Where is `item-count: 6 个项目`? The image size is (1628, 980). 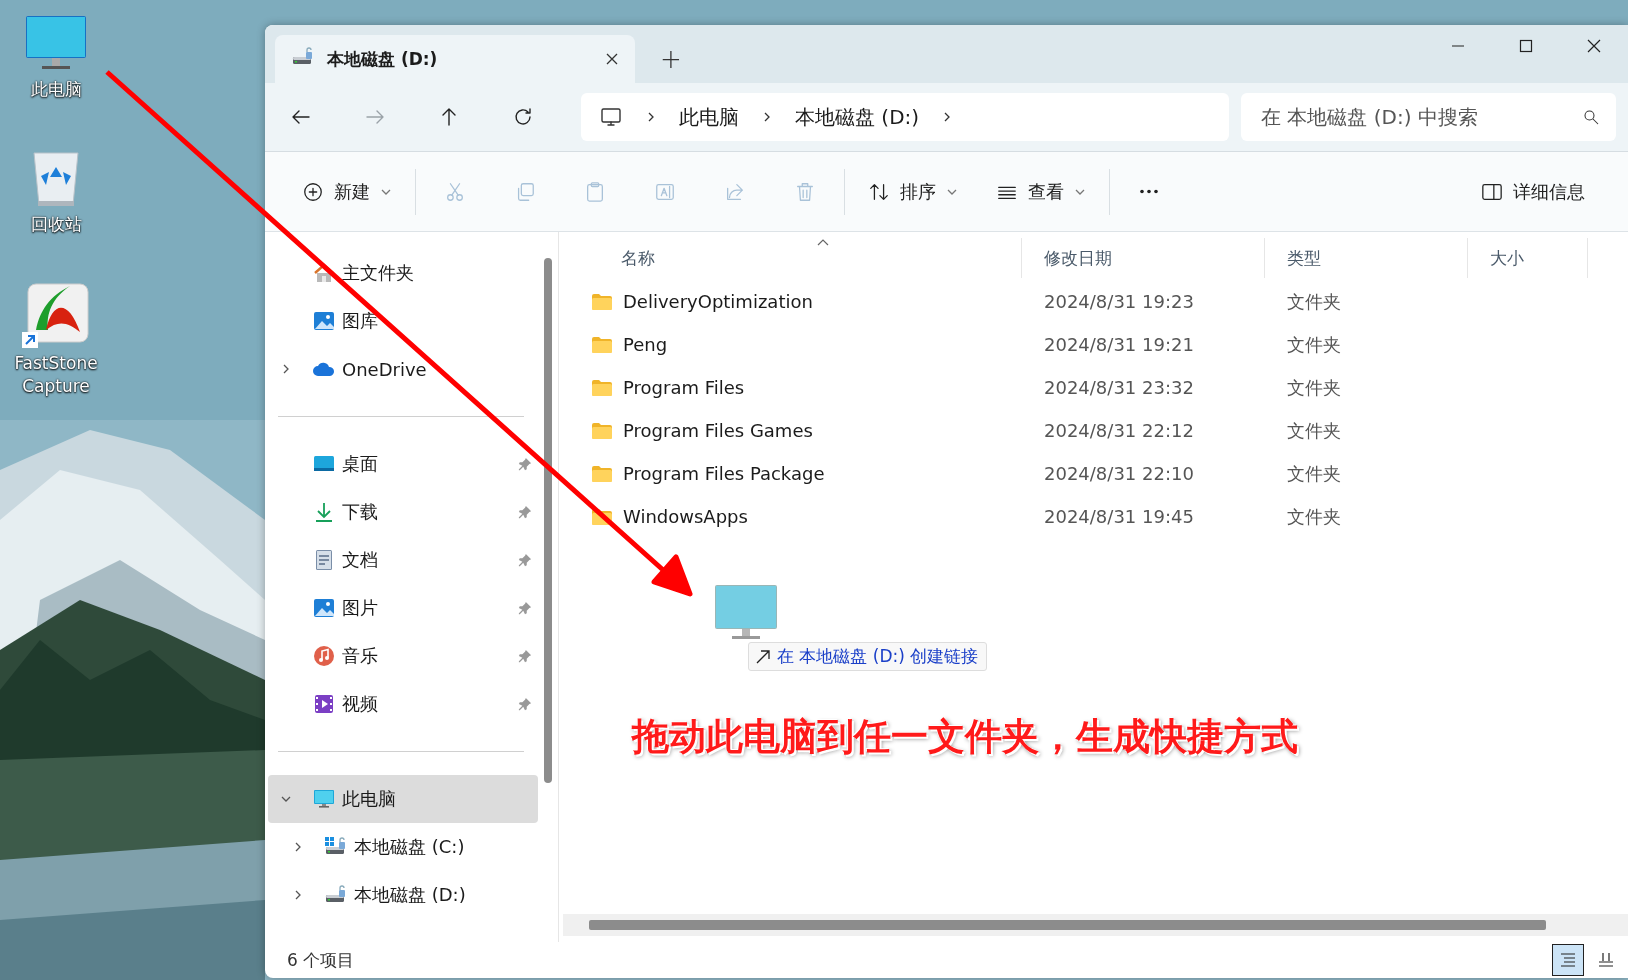
item-count: 6 个项目 is located at coordinates (321, 960).